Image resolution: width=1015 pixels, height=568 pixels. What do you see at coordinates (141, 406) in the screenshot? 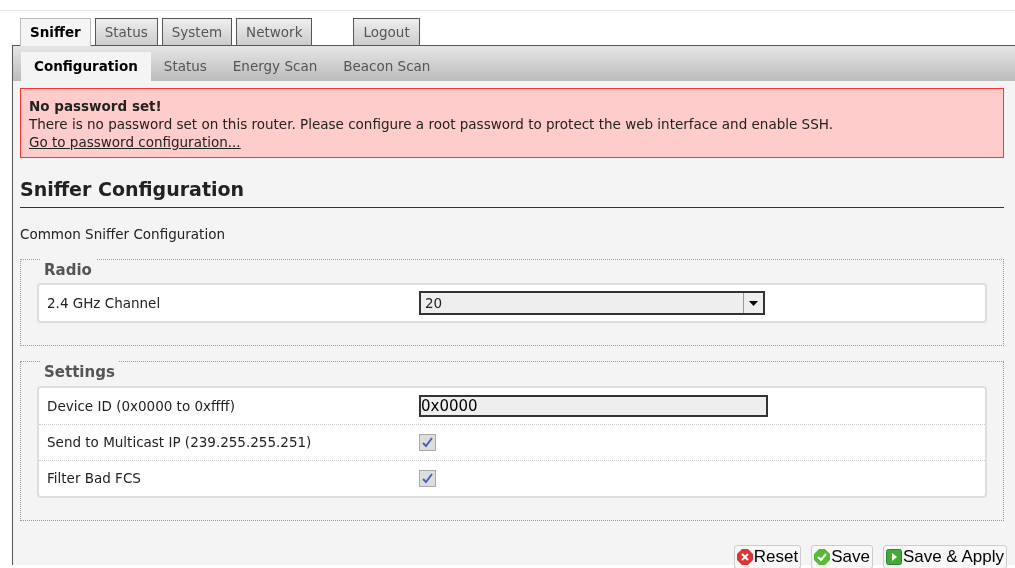
I see `field-label: Device ID (0x0000 to 0xffff)` at bounding box center [141, 406].